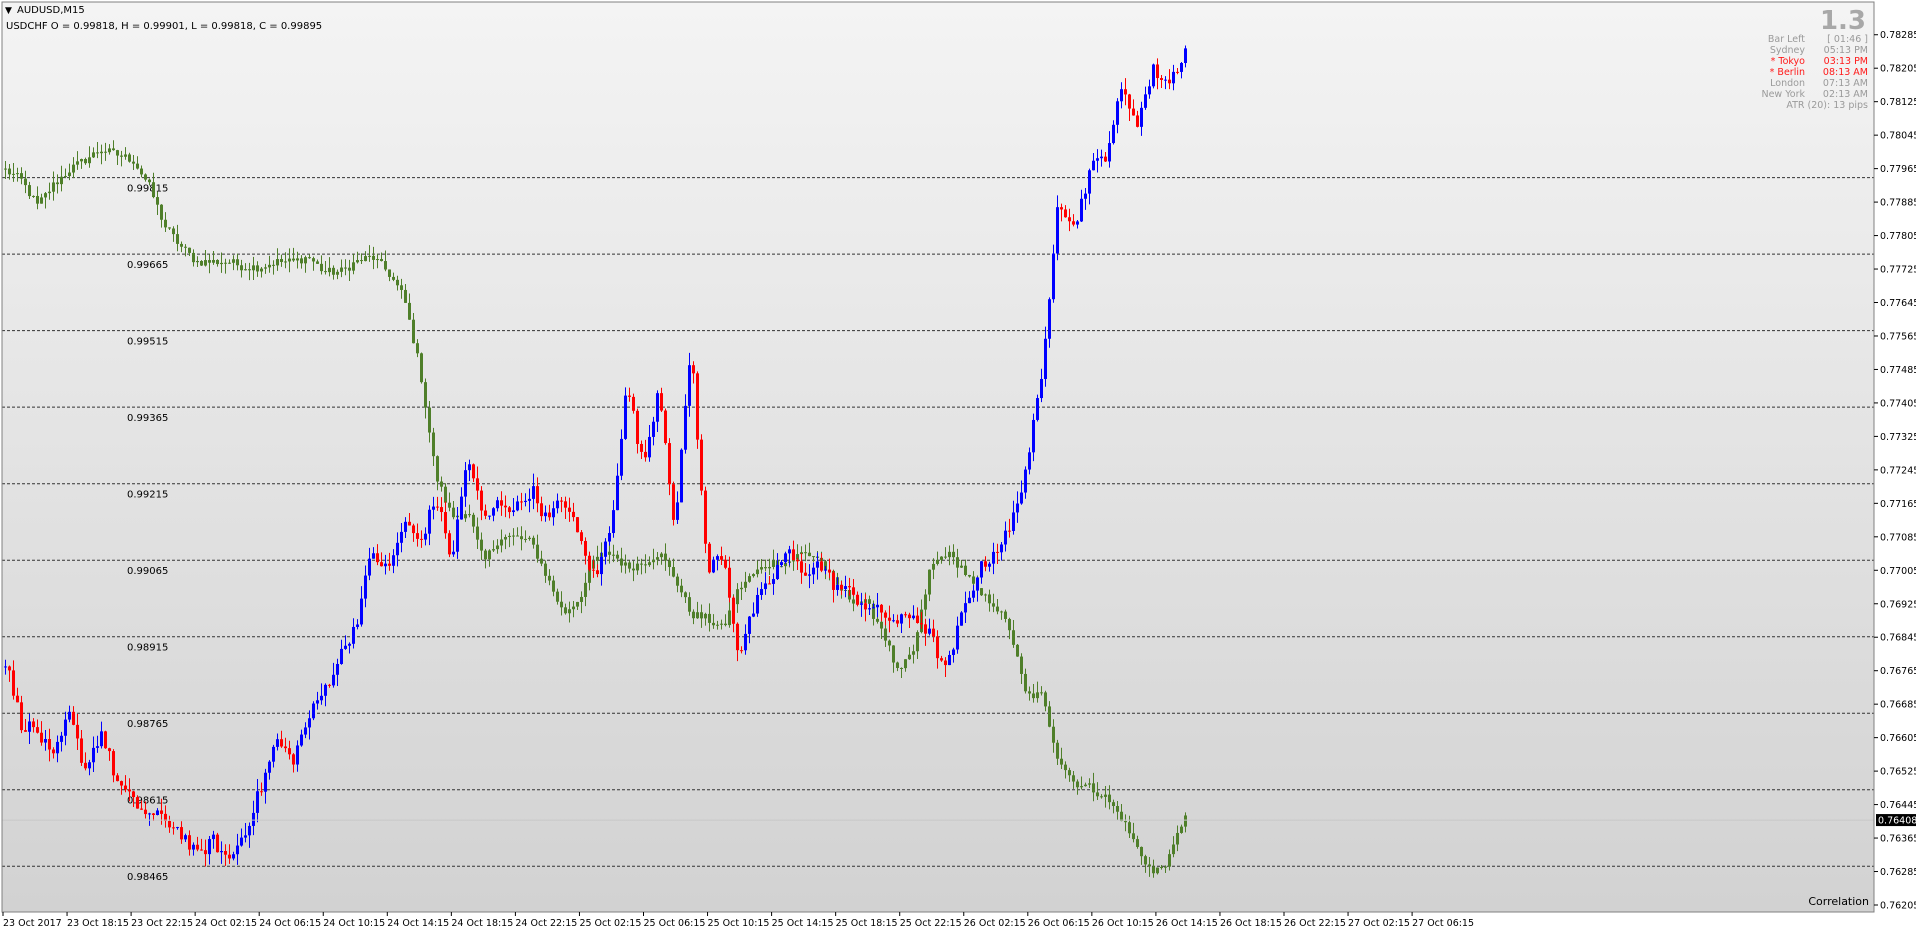 The height and width of the screenshot is (933, 1916). Describe the element at coordinates (226, 923) in the screenshot. I see `time-tick-label: 24 Oct 02:15` at that location.